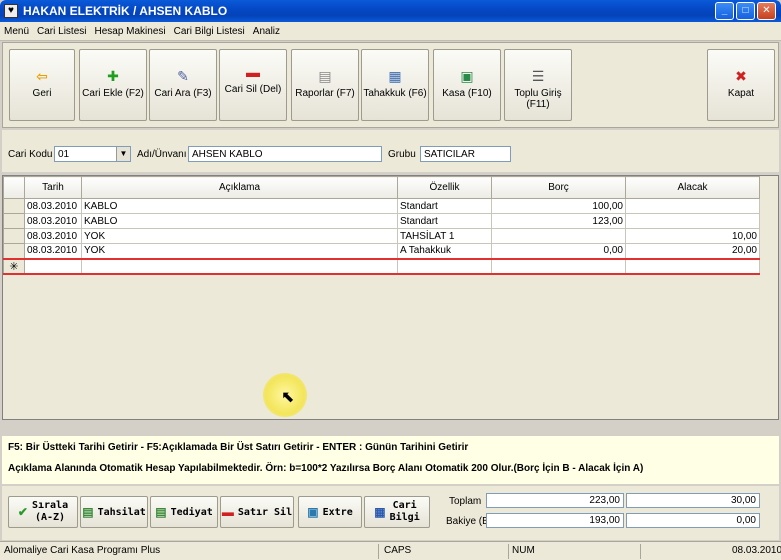 This screenshot has width=781, height=560. I want to click on menu-item-cari-bilgi-listesi: Cari Bilgi Listesi, so click(209, 31).